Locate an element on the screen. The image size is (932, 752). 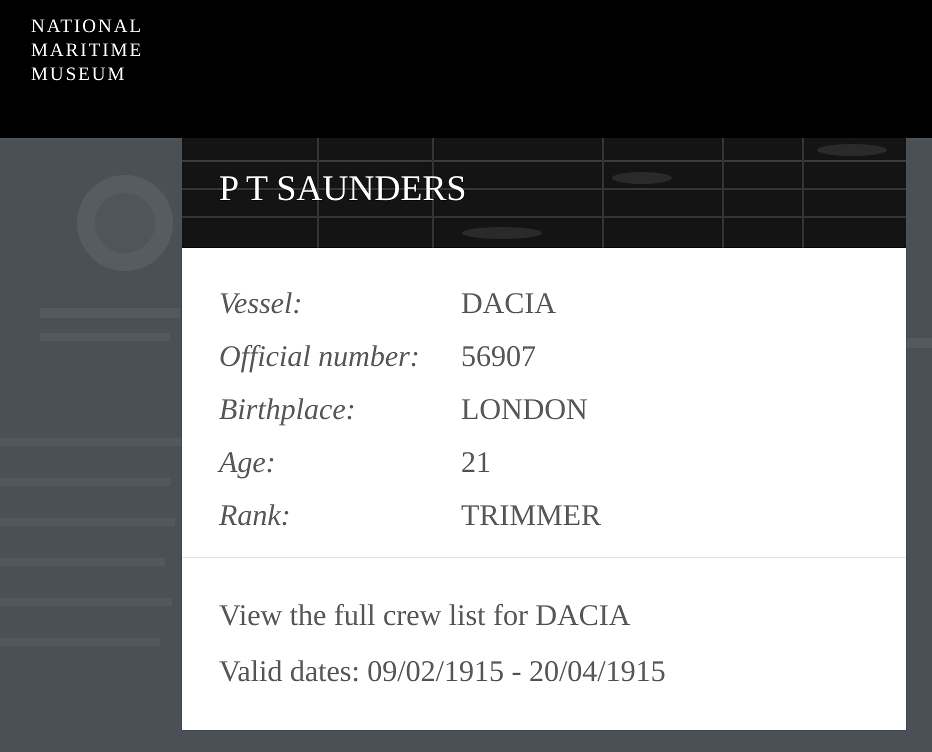
logo-text: MARITIME is located at coordinates (466, 51).